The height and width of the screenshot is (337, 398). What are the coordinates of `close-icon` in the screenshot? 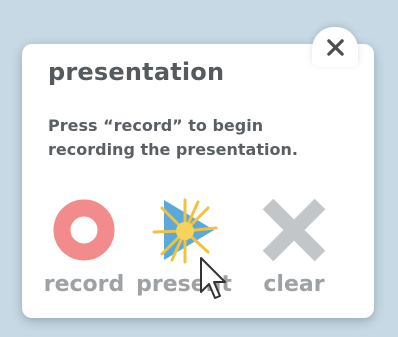 It's located at (335, 47).